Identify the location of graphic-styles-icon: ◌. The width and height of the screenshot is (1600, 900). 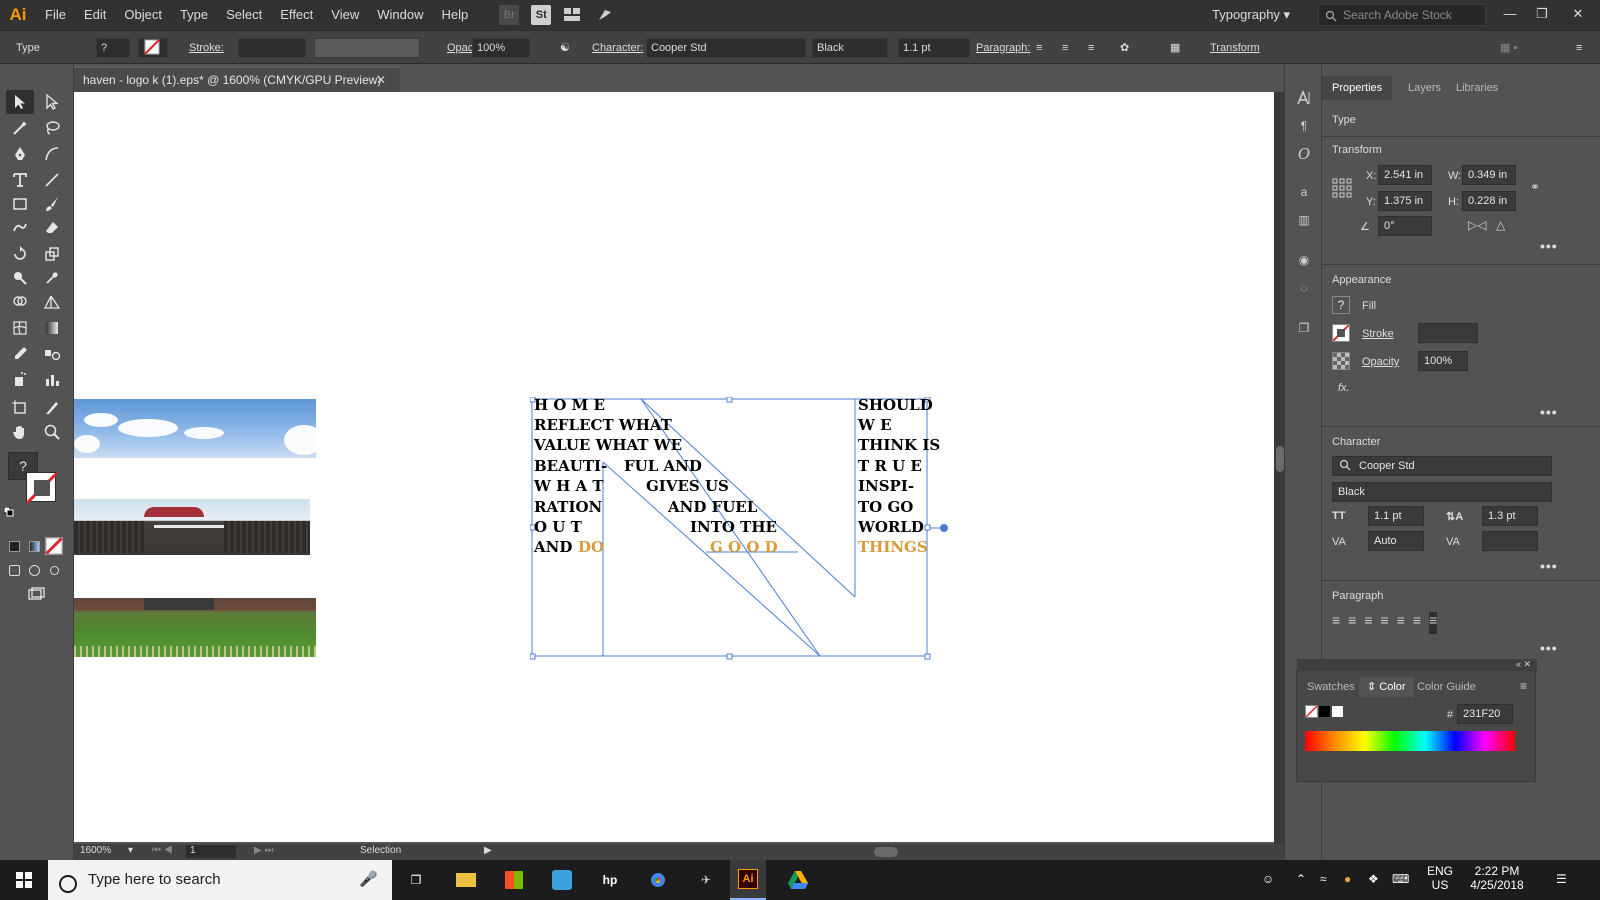
(1304, 288).